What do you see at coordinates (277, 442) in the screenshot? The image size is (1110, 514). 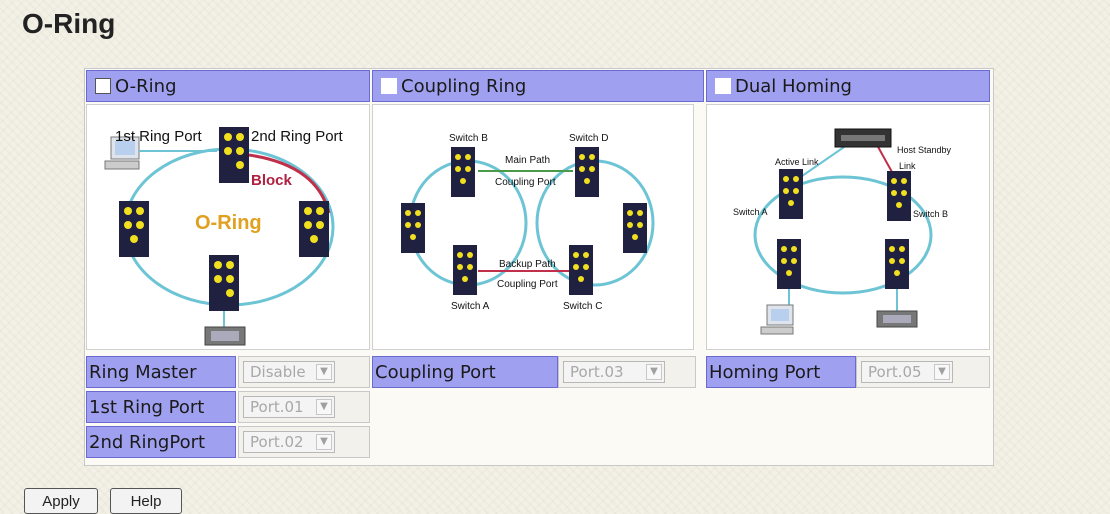 I see `second-ring-port-value: Port.02` at bounding box center [277, 442].